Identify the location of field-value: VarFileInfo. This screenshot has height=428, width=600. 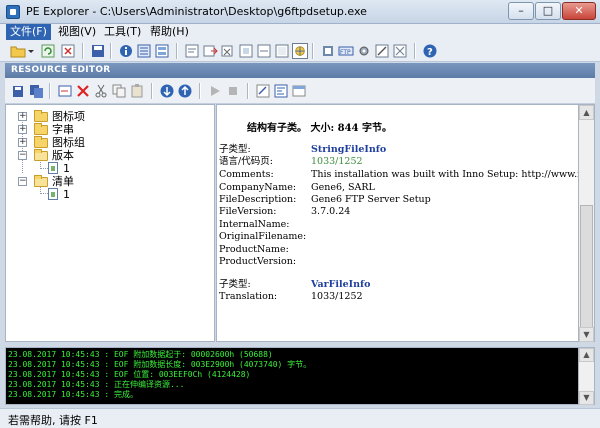
(341, 284).